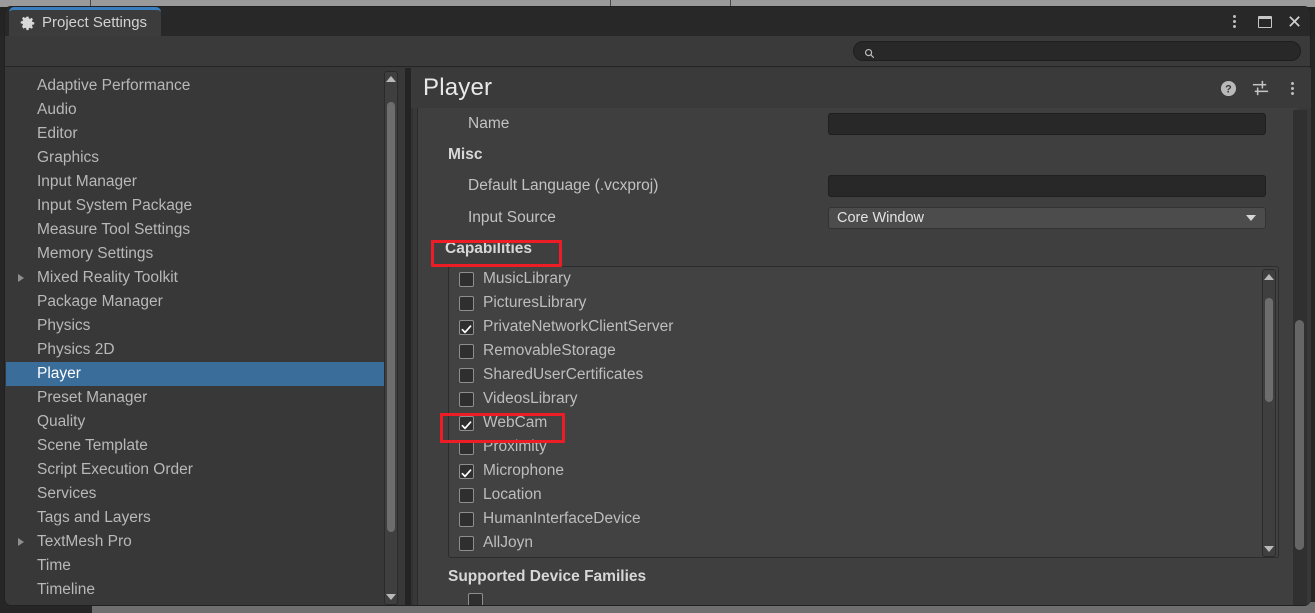  What do you see at coordinates (549, 350) in the screenshot?
I see `capability-label: RemovableStorage` at bounding box center [549, 350].